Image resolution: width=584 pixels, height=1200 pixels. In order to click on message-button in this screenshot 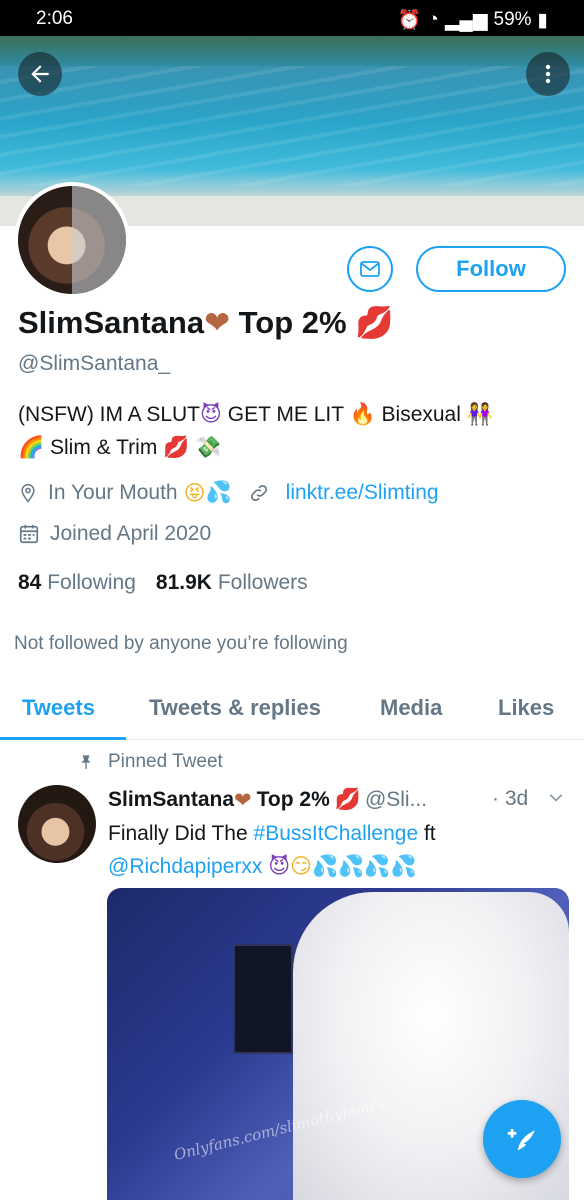, I will do `click(370, 269)`.